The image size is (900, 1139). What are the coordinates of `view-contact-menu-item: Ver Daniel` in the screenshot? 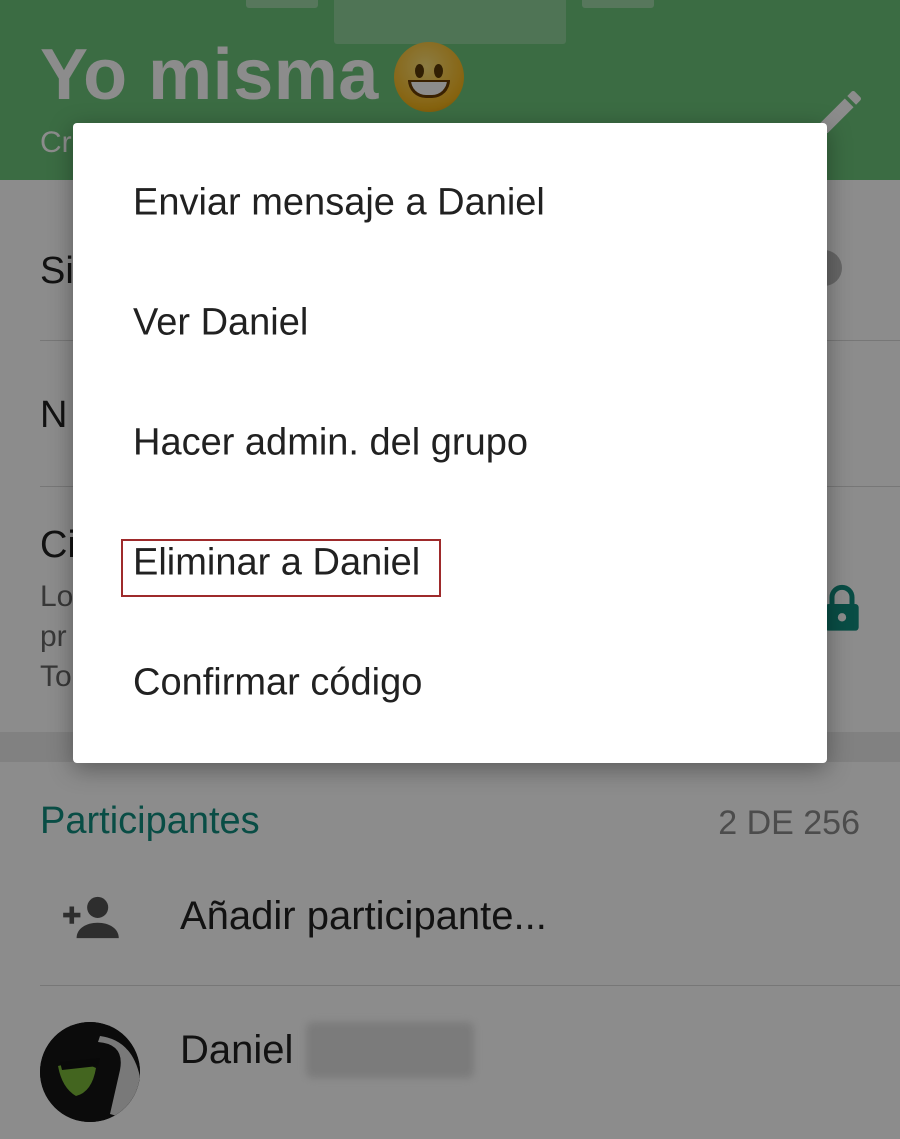 It's located at (450, 325).